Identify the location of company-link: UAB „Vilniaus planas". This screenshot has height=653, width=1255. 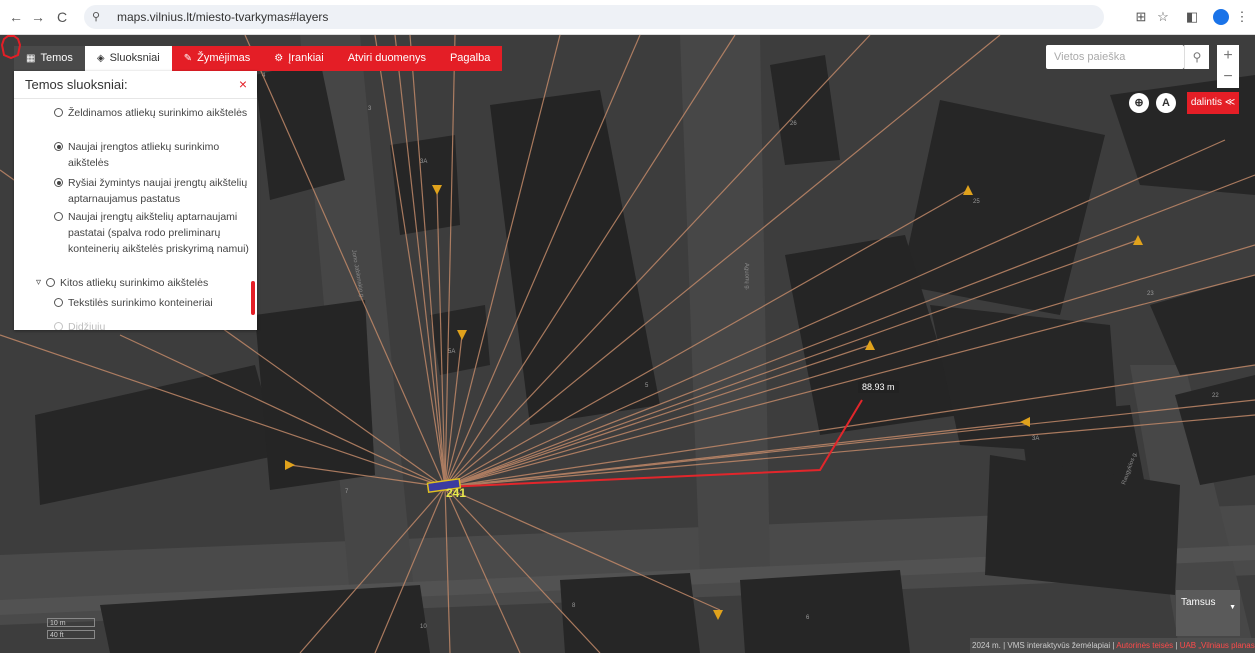
(1217, 645).